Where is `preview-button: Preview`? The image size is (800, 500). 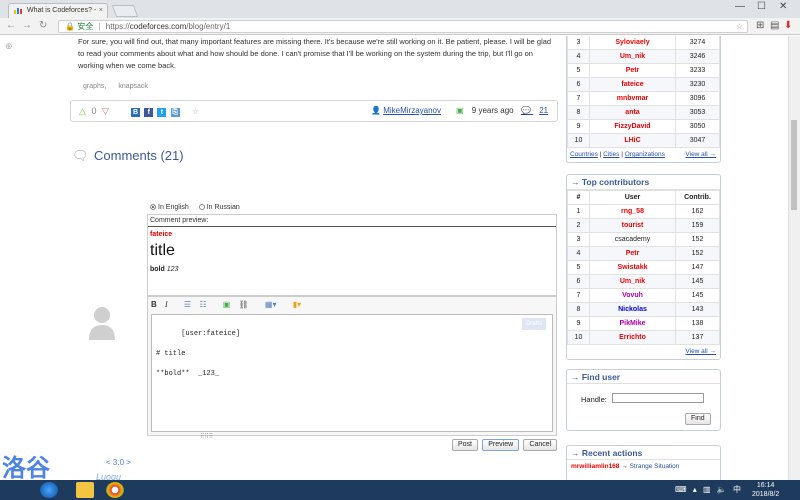 preview-button: Preview is located at coordinates (501, 445).